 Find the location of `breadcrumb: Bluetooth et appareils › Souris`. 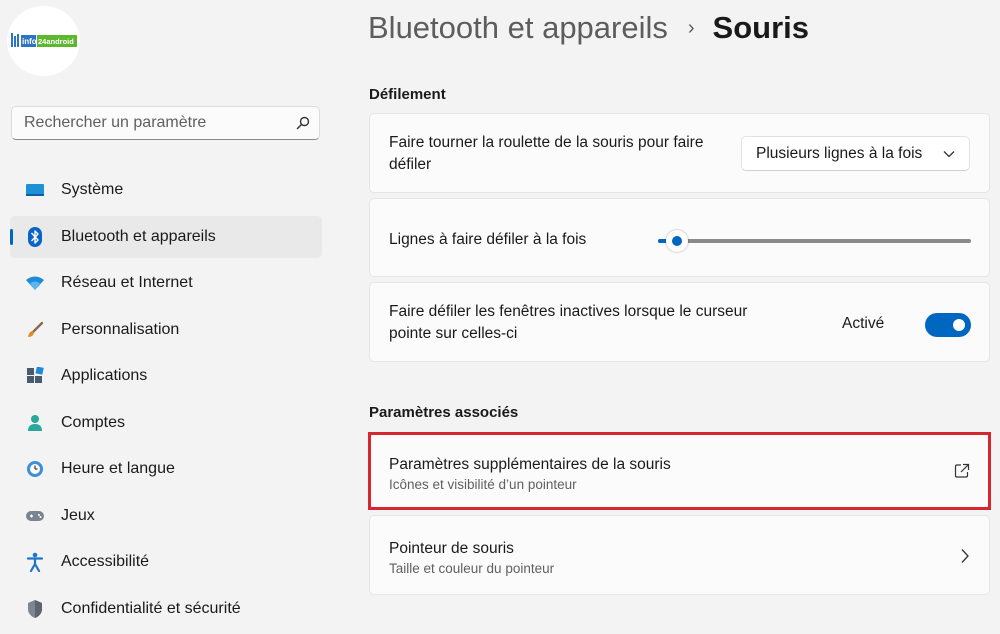

breadcrumb: Bluetooth et appareils › Souris is located at coordinates (588, 28).